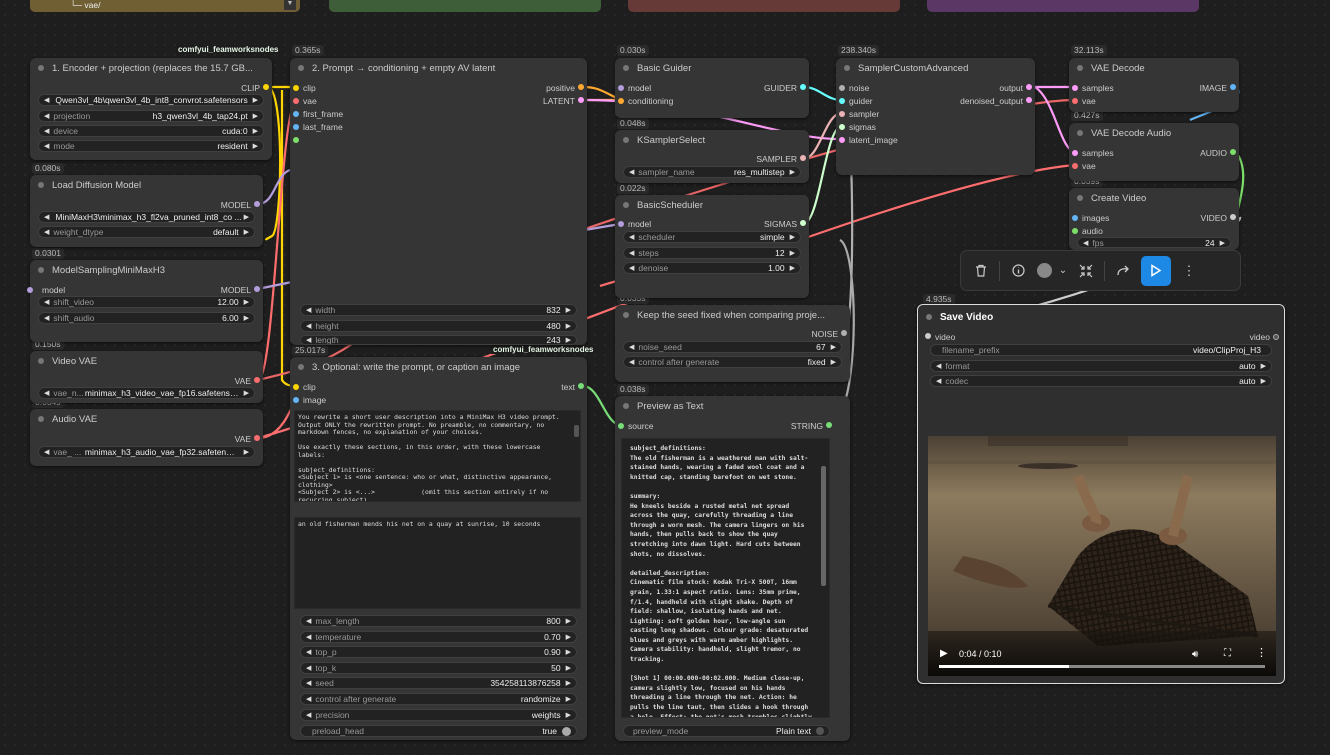  Describe the element at coordinates (296, 88) in the screenshot. I see `clip-input-dot` at that location.